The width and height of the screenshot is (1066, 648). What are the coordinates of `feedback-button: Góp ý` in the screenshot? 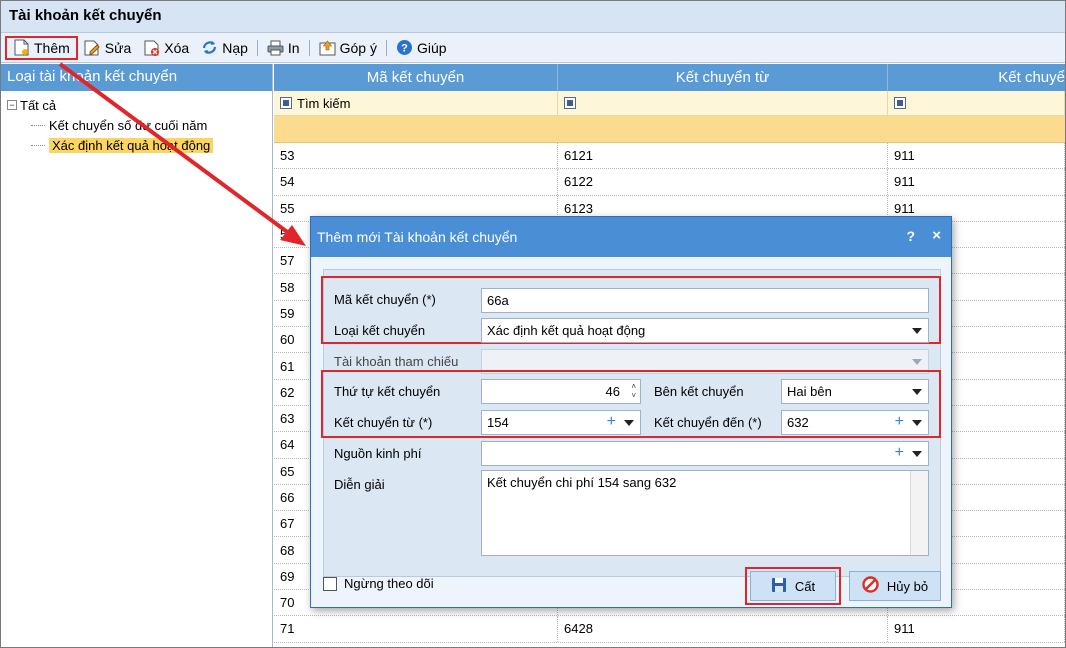 It's located at (348, 48).